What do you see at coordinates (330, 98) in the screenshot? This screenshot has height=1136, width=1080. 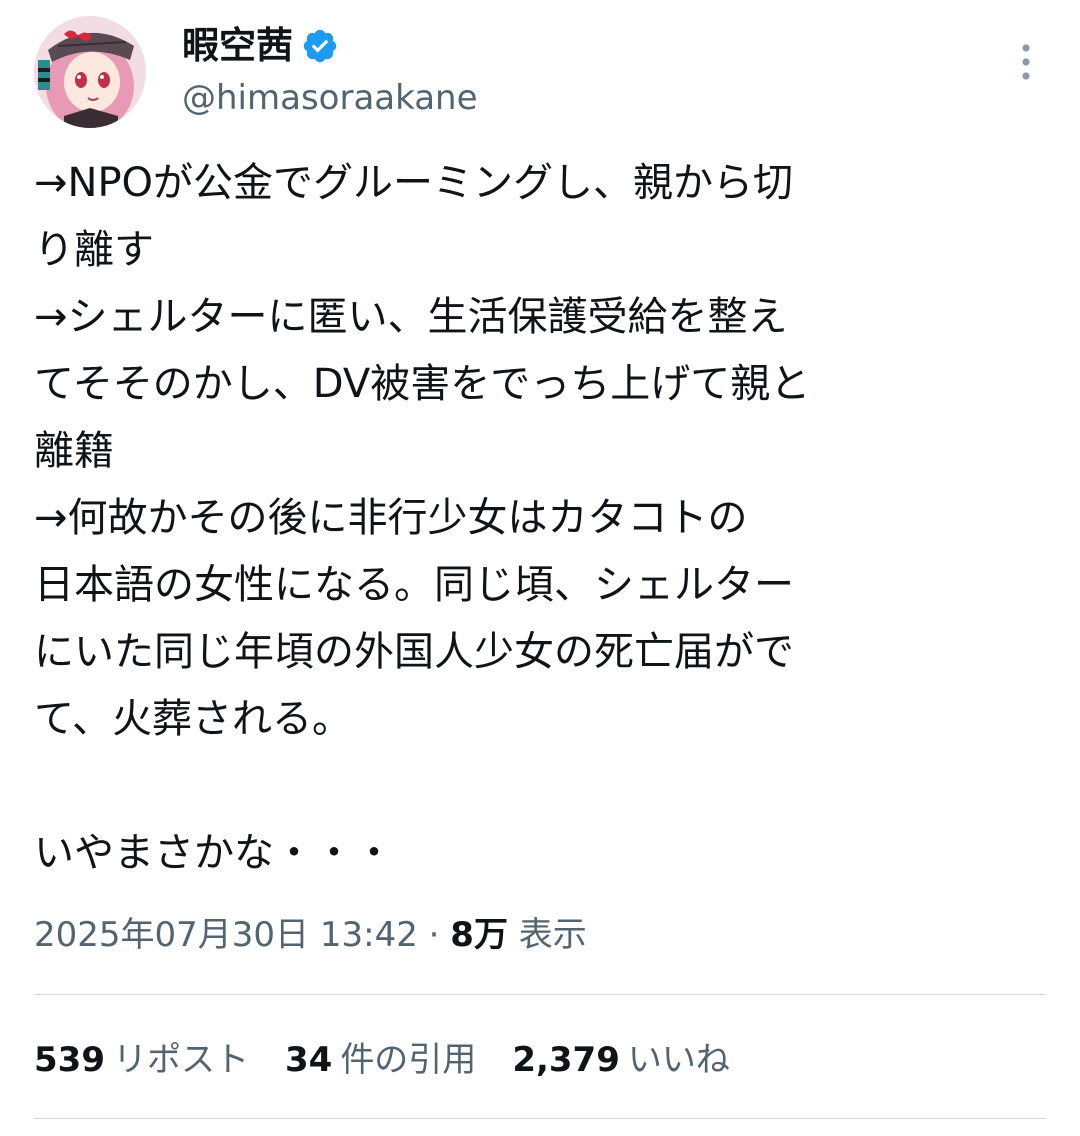 I see `user-handle: @himasoraakane` at bounding box center [330, 98].